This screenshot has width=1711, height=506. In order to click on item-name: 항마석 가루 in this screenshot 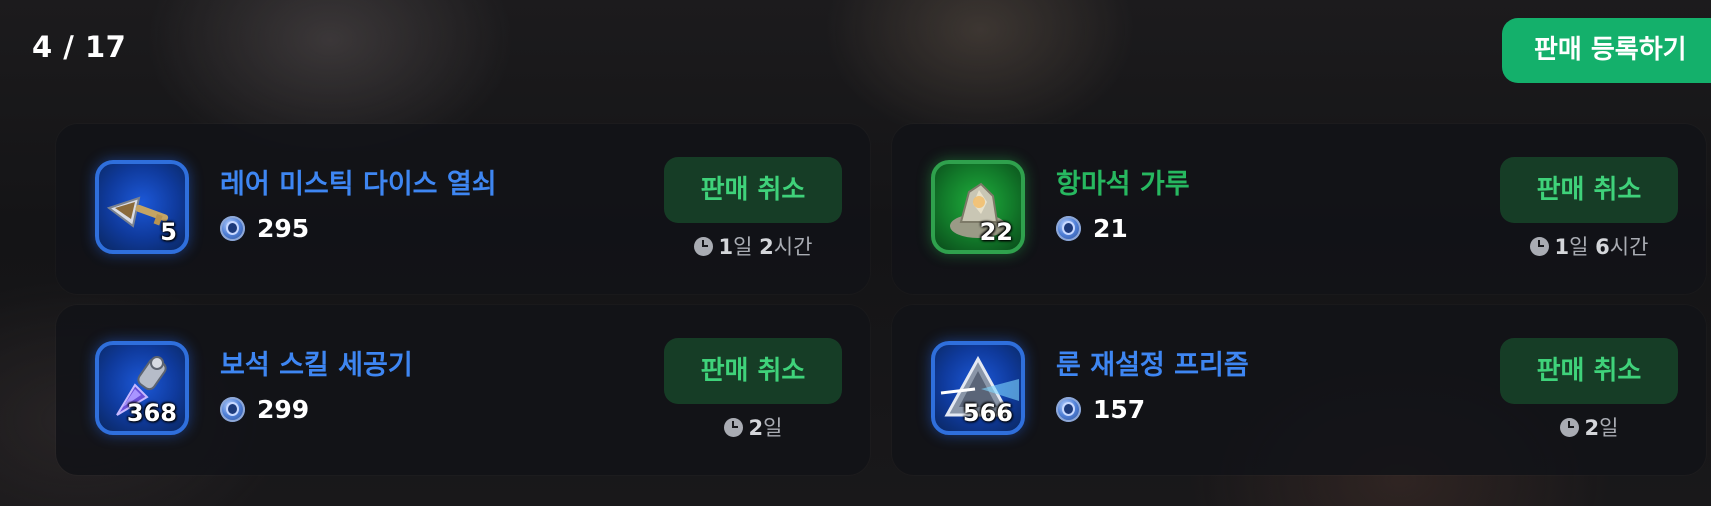, I will do `click(1123, 184)`.